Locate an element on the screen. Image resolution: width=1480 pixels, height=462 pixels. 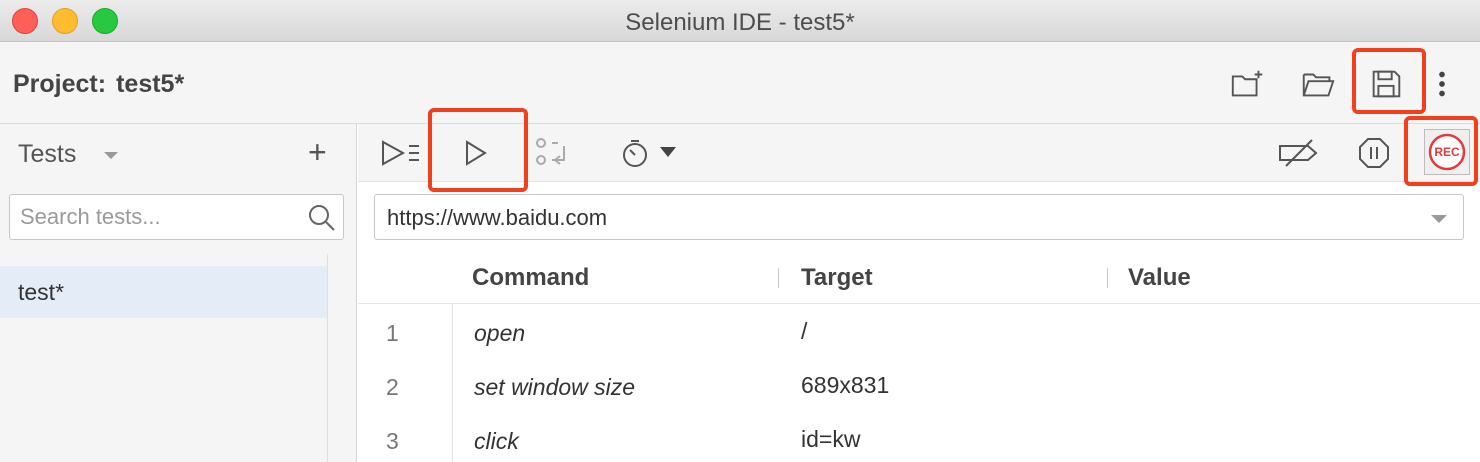
record-button: REC is located at coordinates (1447, 152).